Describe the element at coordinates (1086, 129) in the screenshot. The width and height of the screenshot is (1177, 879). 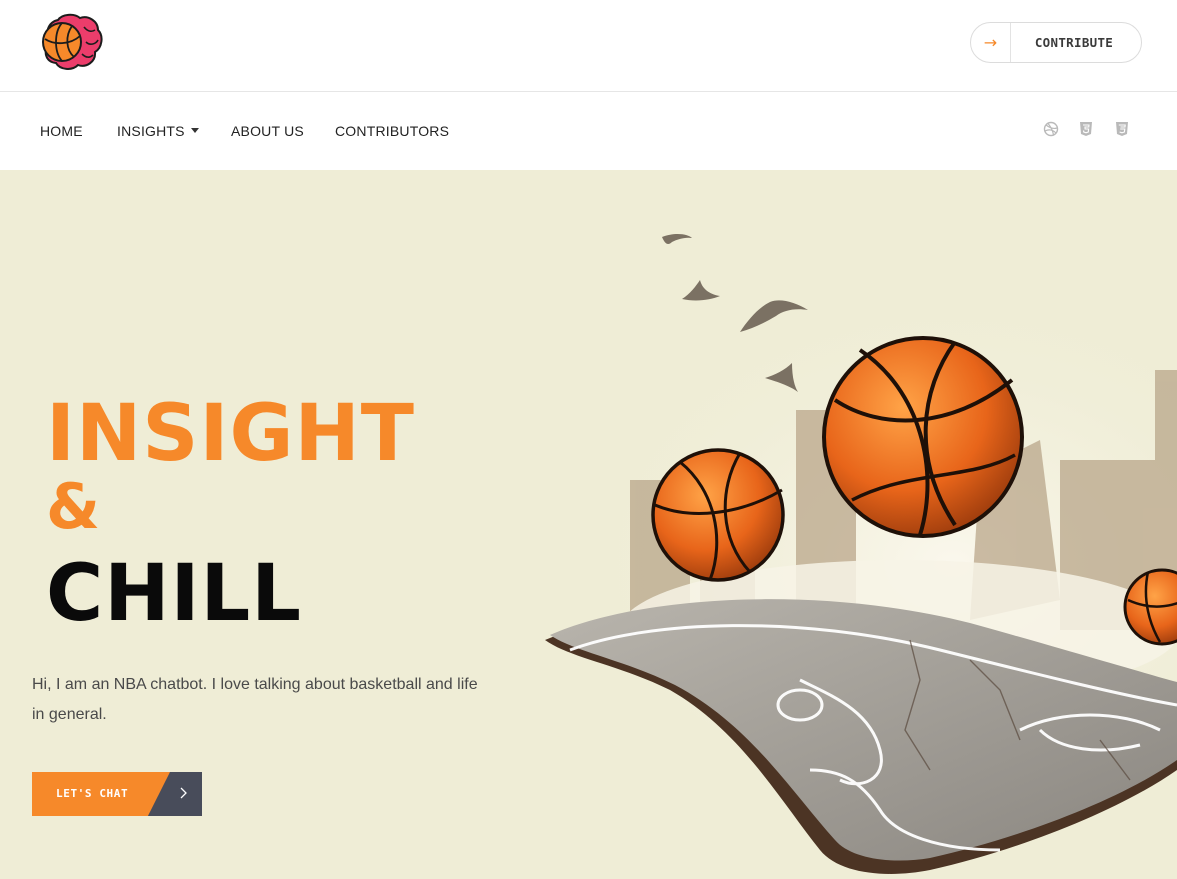
I see `html5-icon` at that location.